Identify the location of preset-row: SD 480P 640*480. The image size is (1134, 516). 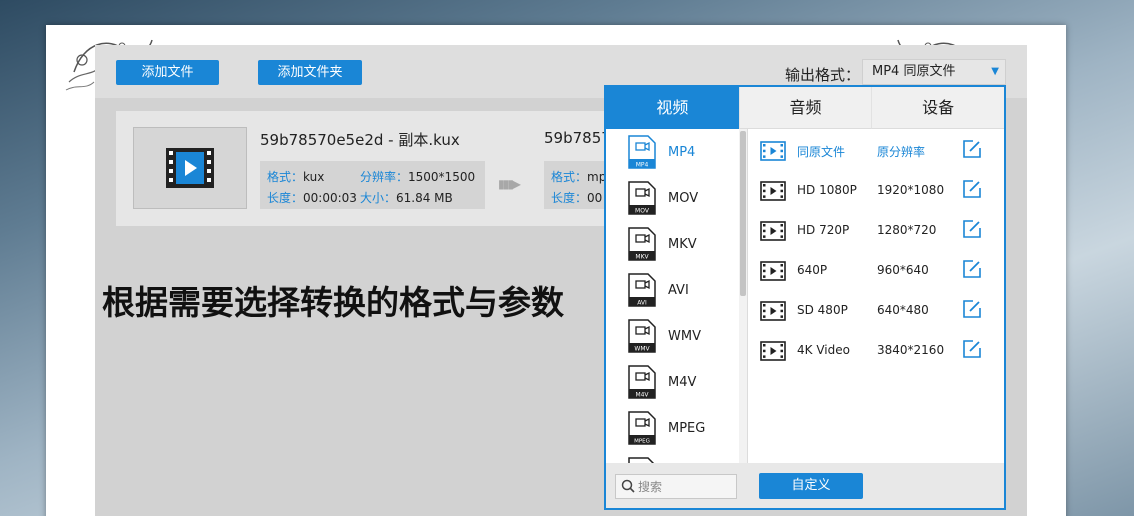
(876, 311).